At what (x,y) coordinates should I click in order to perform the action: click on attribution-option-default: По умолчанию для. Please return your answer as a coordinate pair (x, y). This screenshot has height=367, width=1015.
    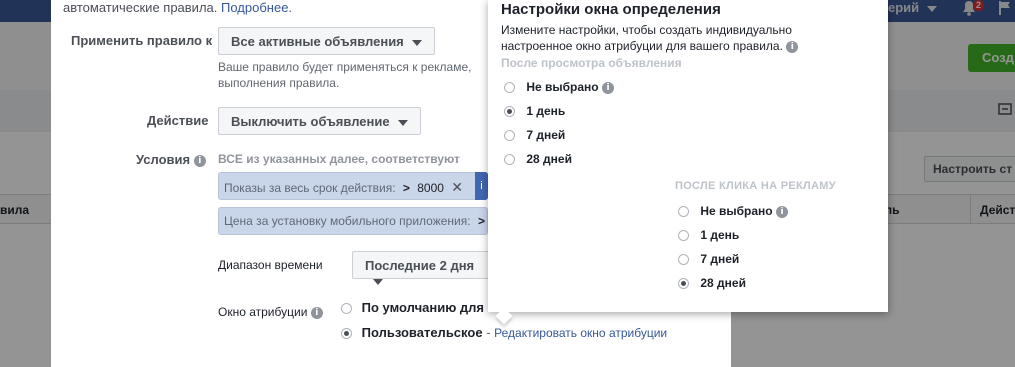
    Looking at the image, I should click on (412, 307).